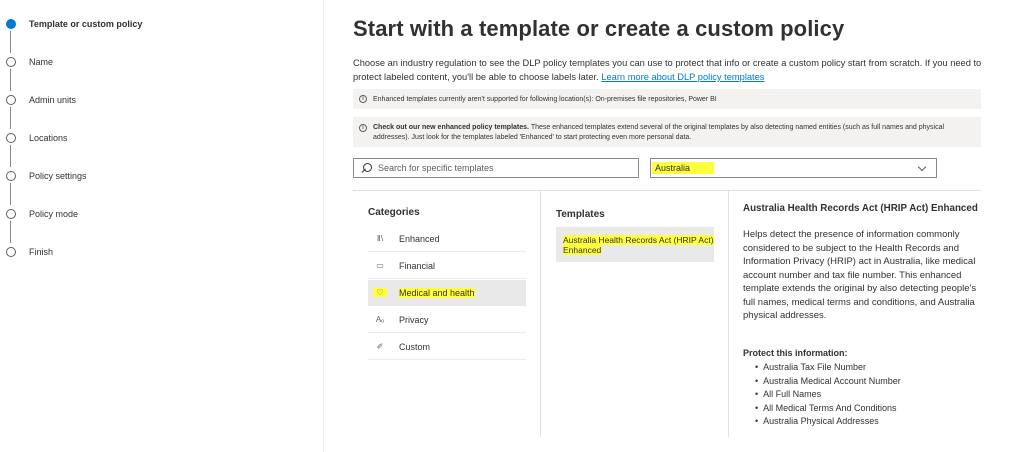 The image size is (1024, 452). What do you see at coordinates (793, 168) in the screenshot?
I see `region-dropdown: Australia` at bounding box center [793, 168].